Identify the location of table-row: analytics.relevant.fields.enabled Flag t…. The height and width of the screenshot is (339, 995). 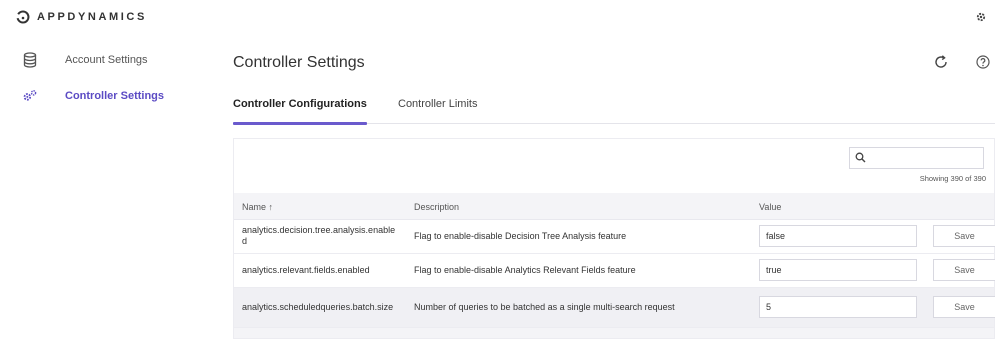
(614, 270).